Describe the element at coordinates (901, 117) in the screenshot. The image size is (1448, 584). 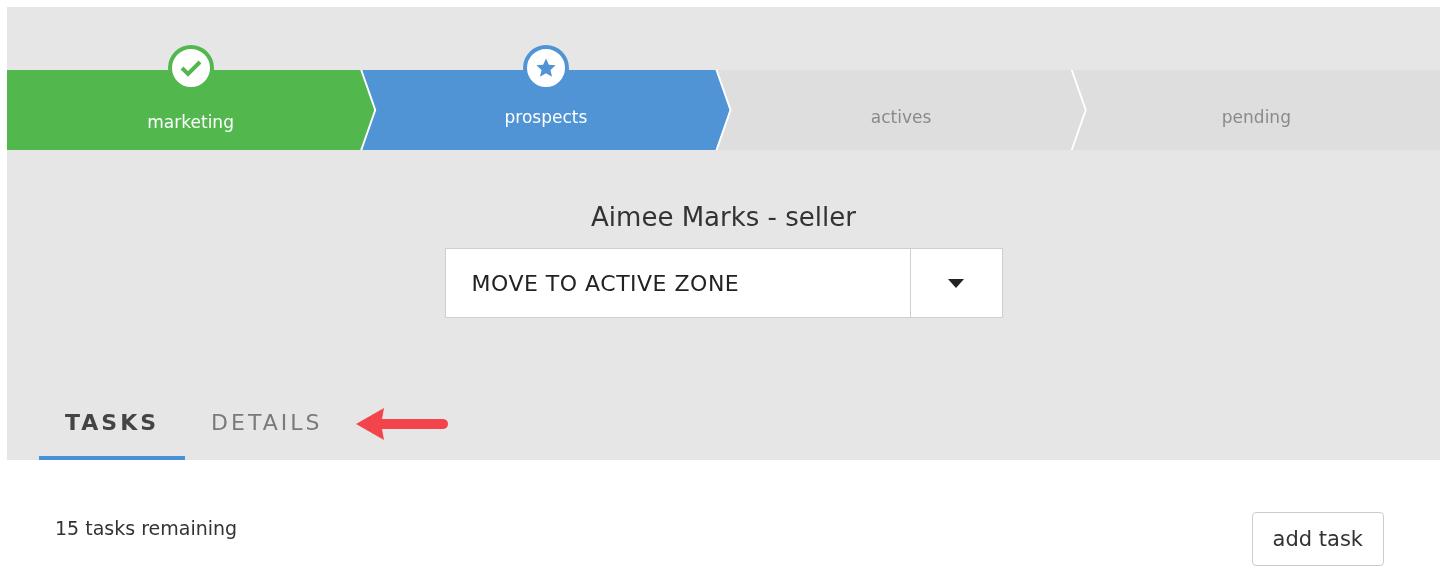
I see `stage-label: actives` at that location.